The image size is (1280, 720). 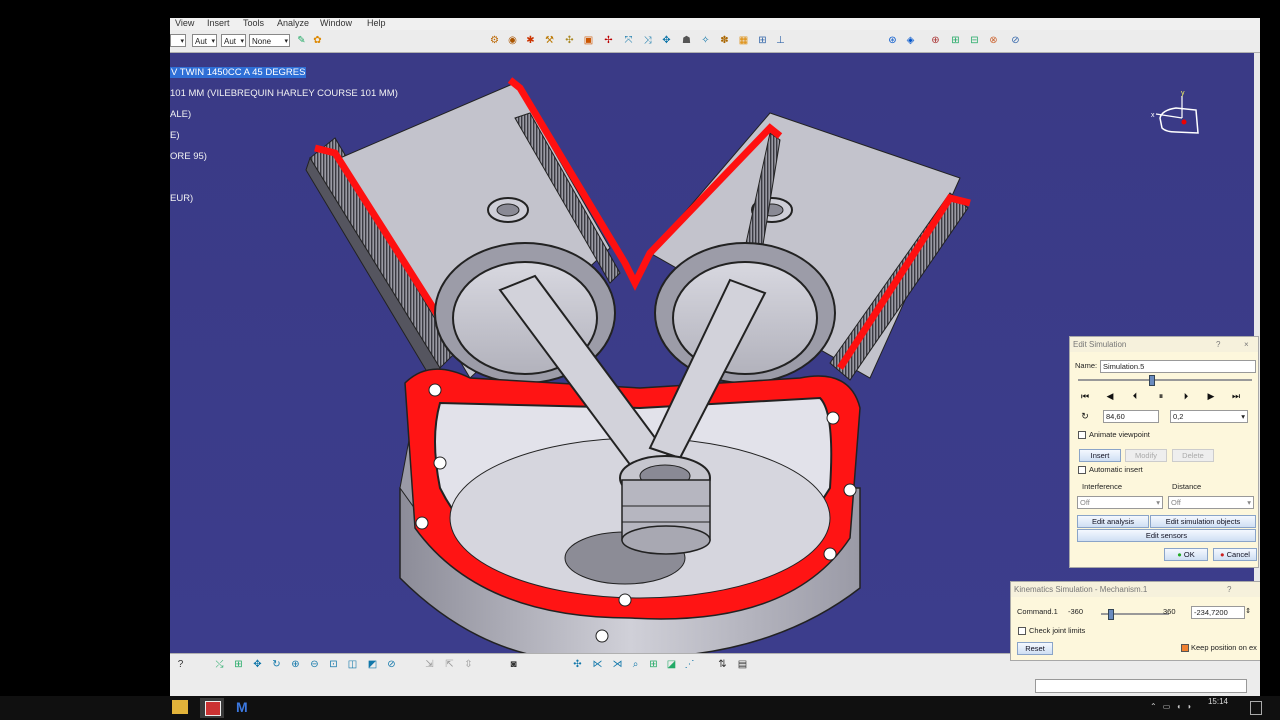 What do you see at coordinates (530, 41) in the screenshot?
I see `joint-icon: ✱` at bounding box center [530, 41].